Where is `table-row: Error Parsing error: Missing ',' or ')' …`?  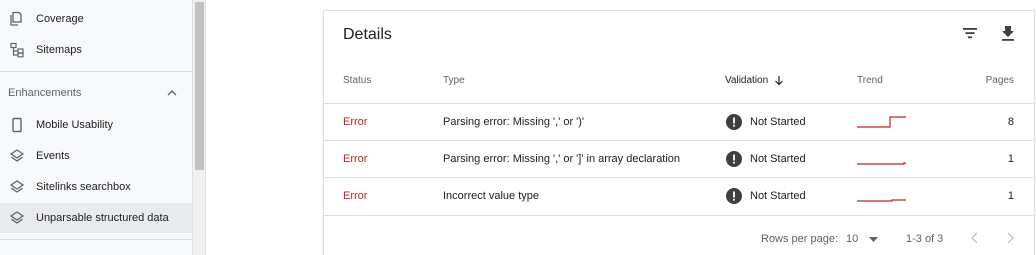 table-row: Error Parsing error: Missing ',' or ')' … is located at coordinates (679, 121).